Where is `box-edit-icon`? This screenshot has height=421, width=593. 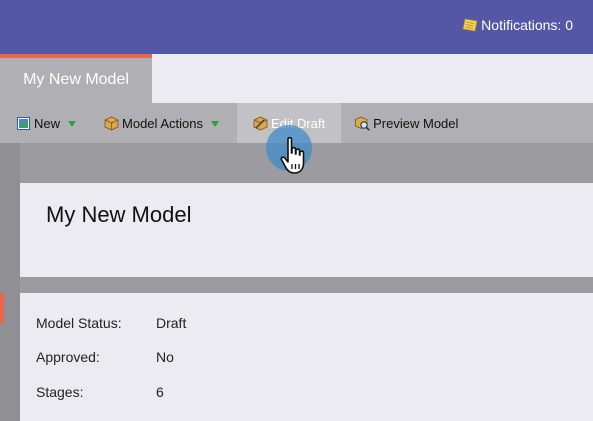 box-edit-icon is located at coordinates (260, 123).